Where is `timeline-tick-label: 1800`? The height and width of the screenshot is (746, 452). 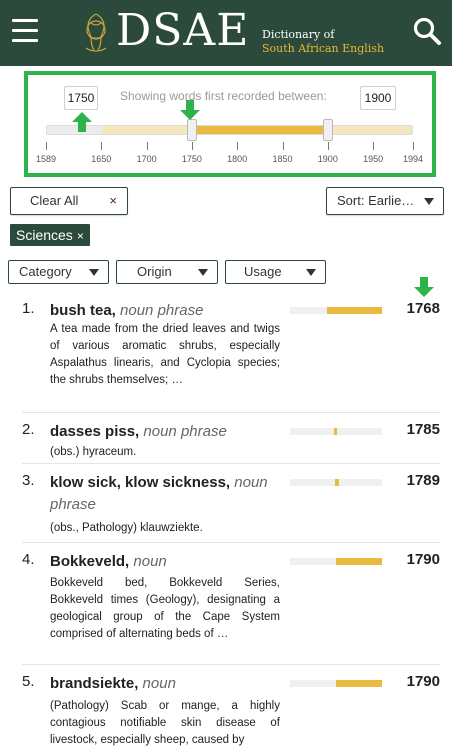
timeline-tick-label: 1800 is located at coordinates (237, 159).